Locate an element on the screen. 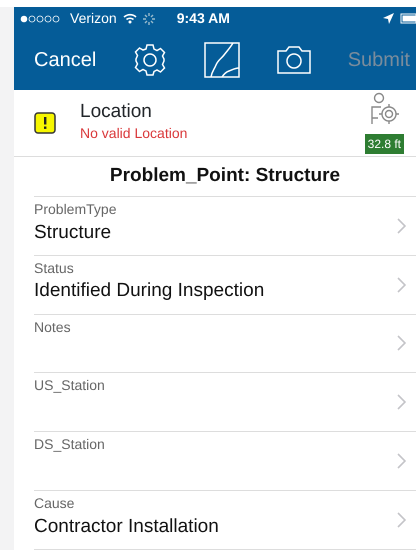  field-label: DS_Station is located at coordinates (70, 445).